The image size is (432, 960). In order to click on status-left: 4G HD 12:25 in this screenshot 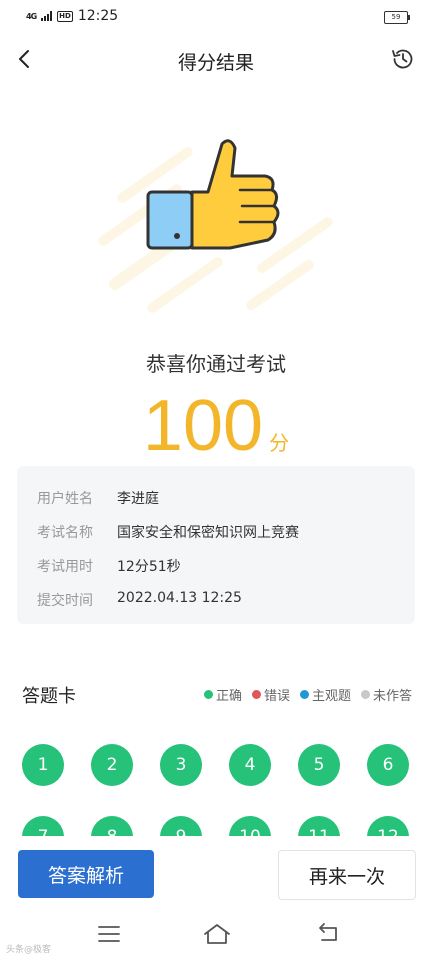, I will do `click(72, 16)`.